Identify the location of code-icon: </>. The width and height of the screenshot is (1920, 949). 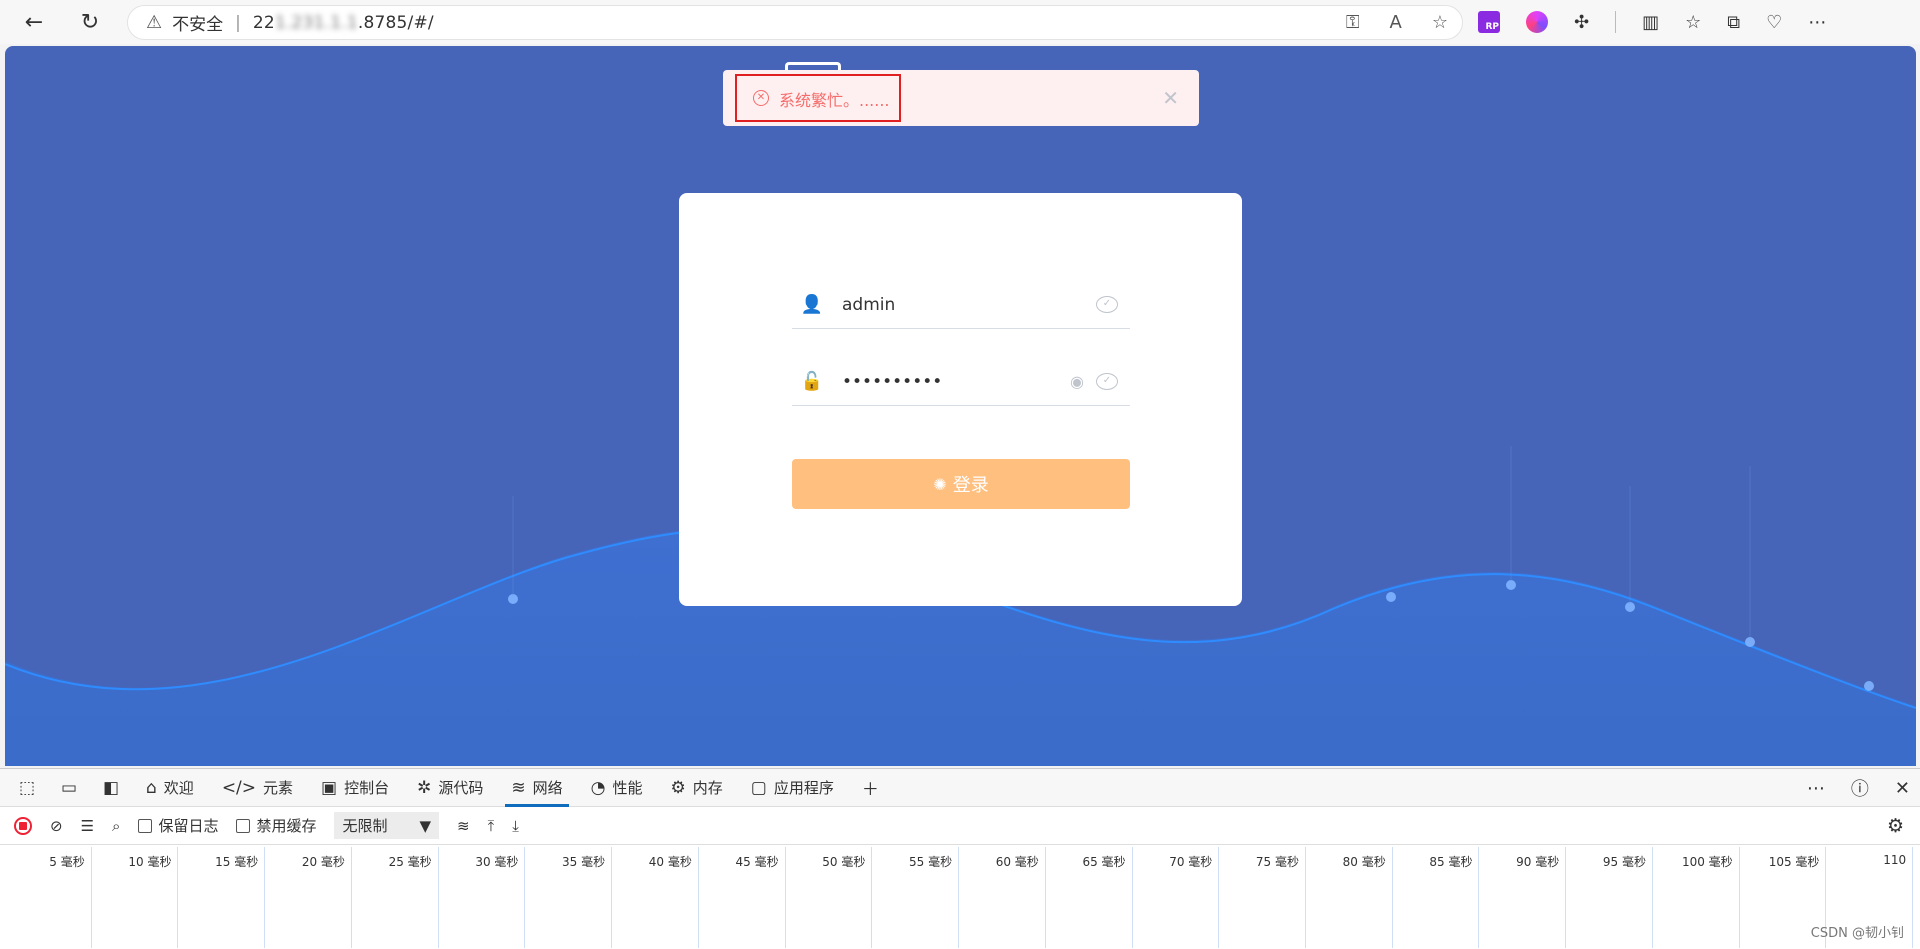
(239, 787).